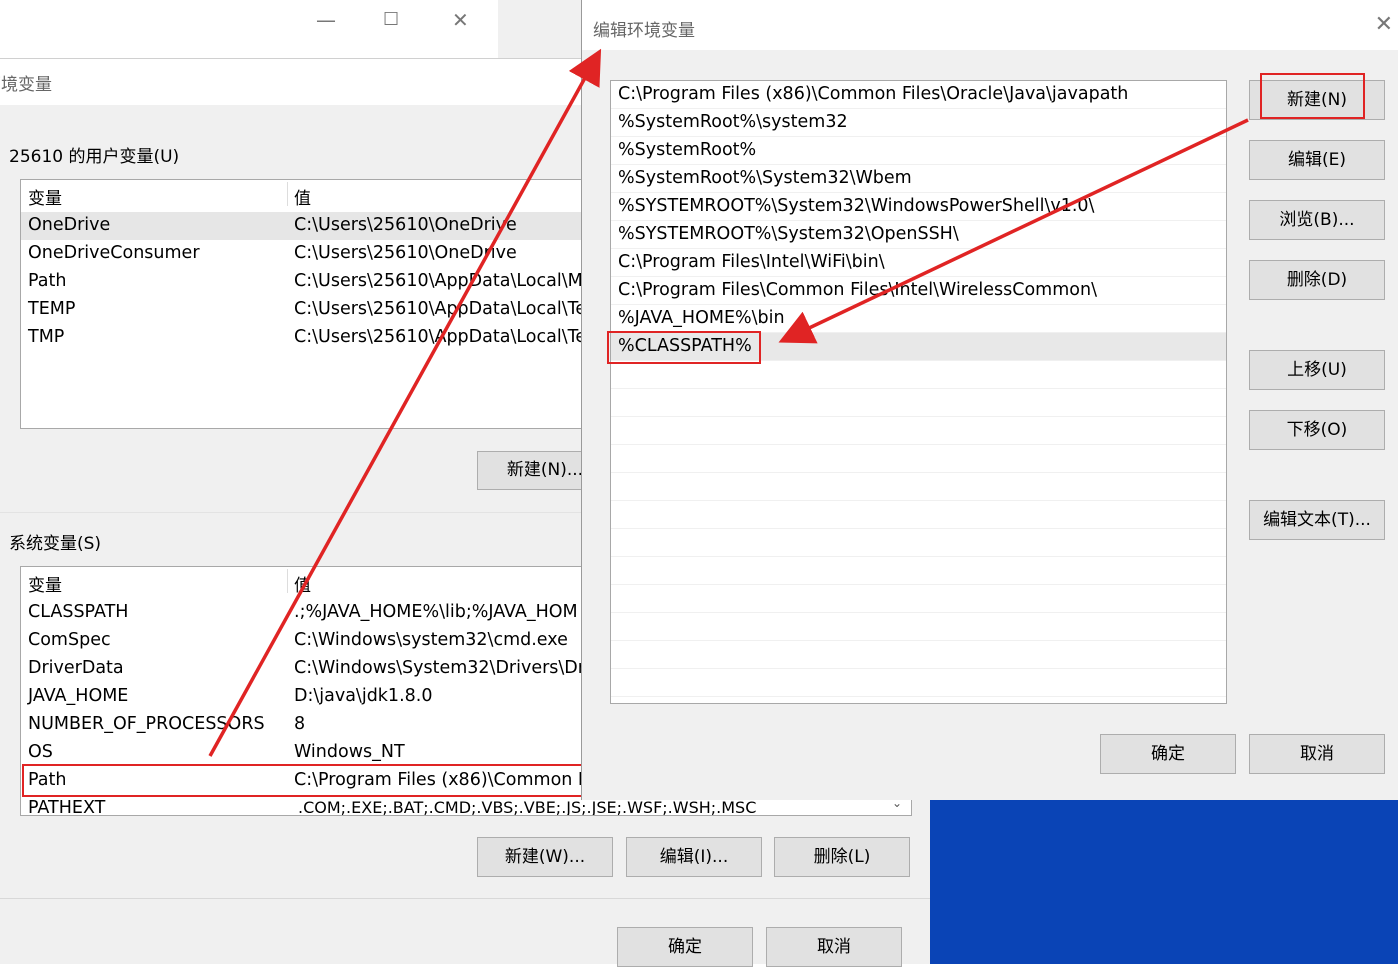 This screenshot has height=967, width=1398. I want to click on variable-value: C:\Windows\system32\cmd.exe, so click(431, 640).